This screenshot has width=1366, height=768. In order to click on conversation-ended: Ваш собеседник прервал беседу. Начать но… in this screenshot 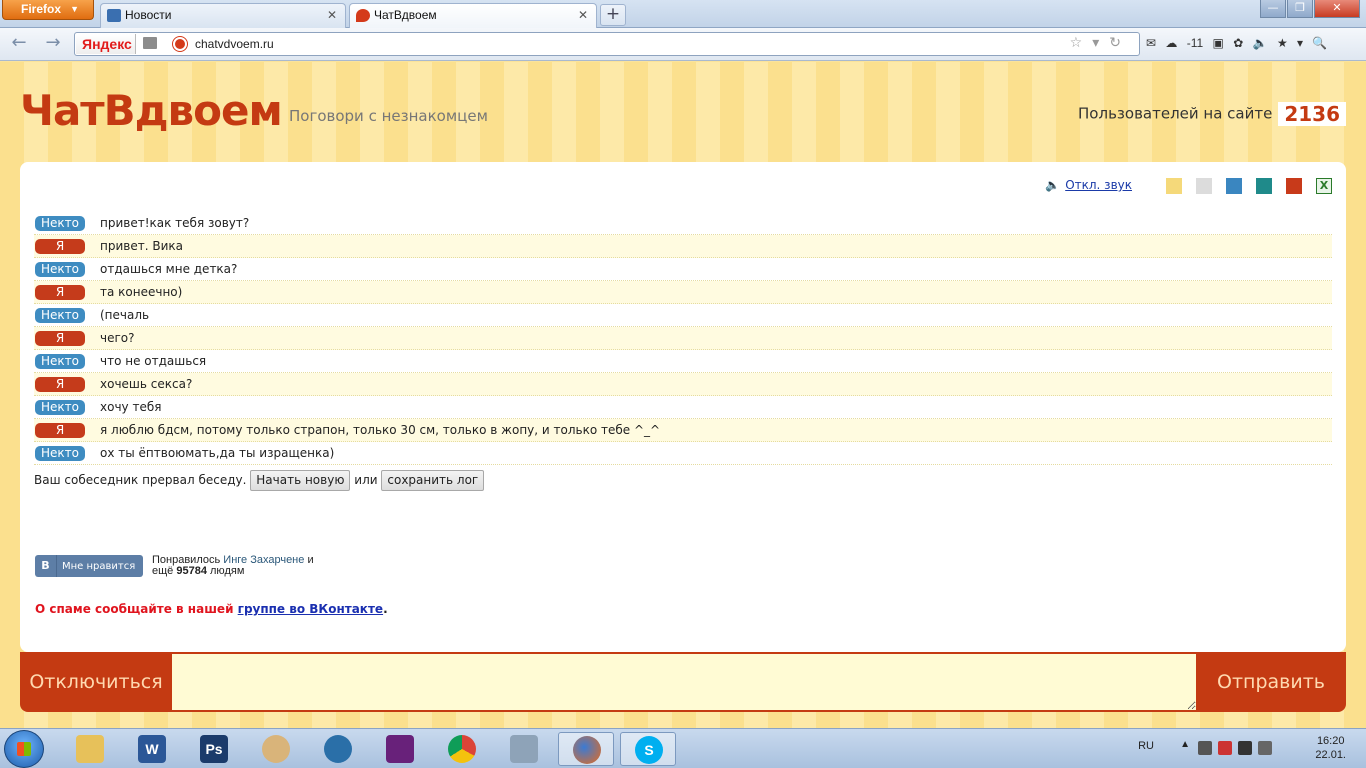, I will do `click(683, 479)`.